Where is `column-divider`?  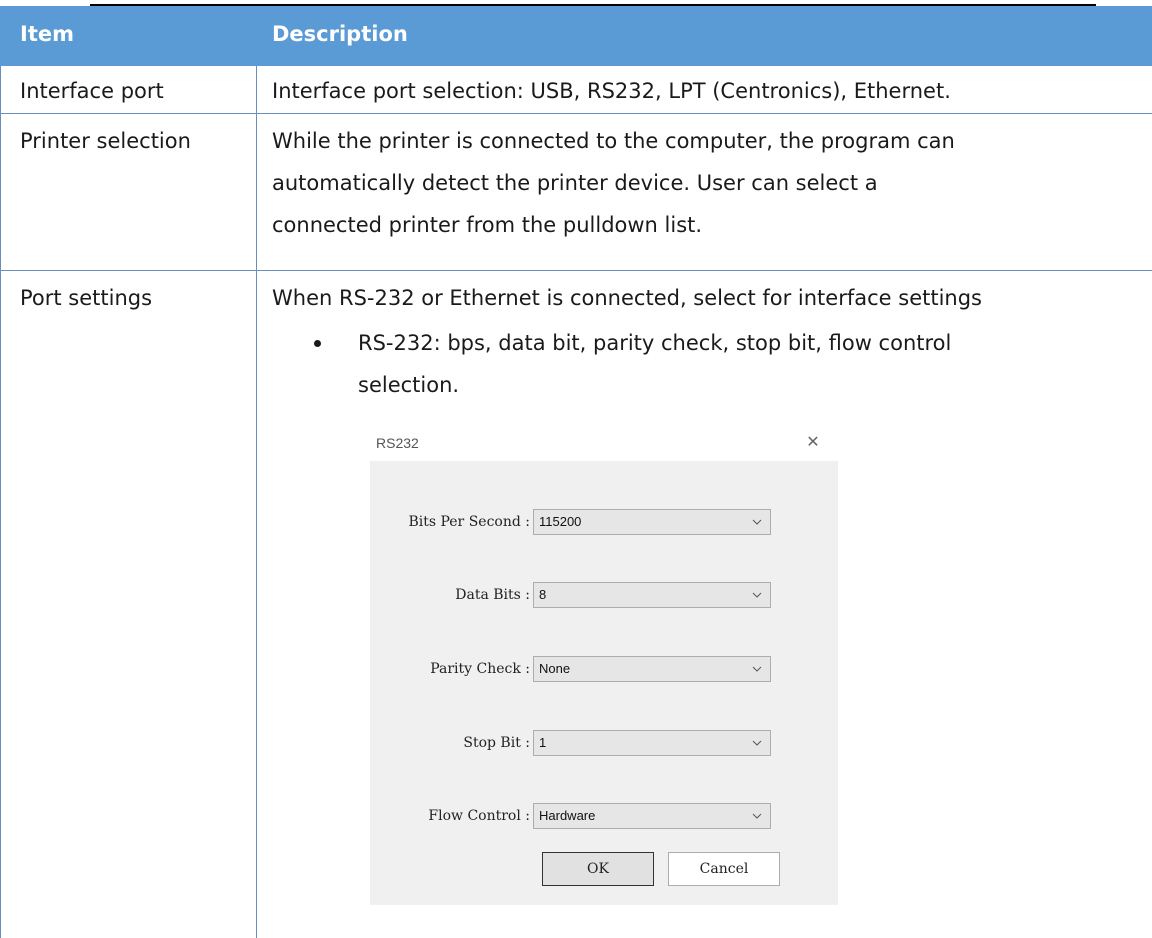
column-divider is located at coordinates (256, 502).